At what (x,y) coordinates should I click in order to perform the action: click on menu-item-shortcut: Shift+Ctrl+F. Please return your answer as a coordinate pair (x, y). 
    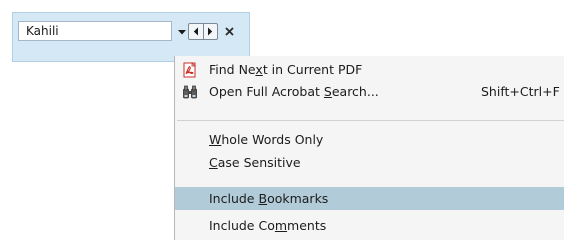
    Looking at the image, I should click on (520, 91).